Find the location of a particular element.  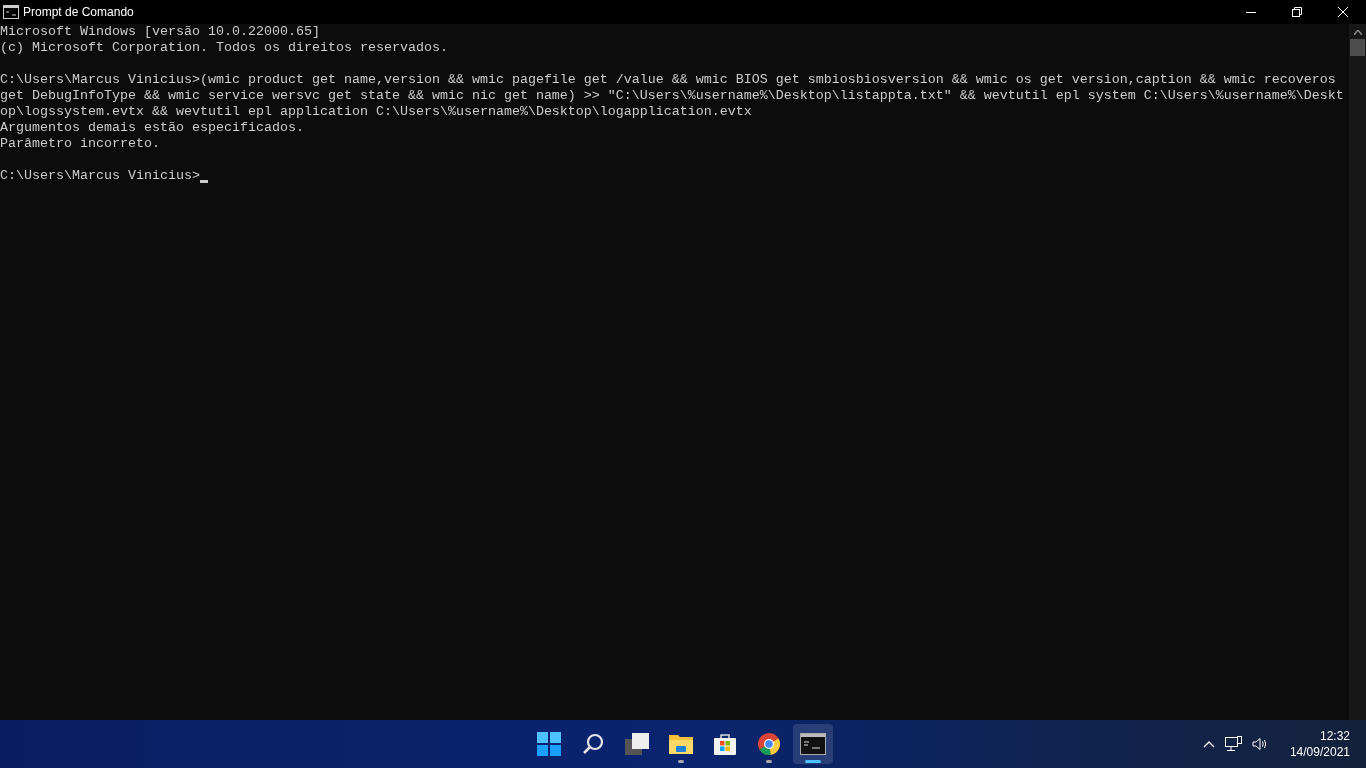

shopping-bag-icon is located at coordinates (725, 744).